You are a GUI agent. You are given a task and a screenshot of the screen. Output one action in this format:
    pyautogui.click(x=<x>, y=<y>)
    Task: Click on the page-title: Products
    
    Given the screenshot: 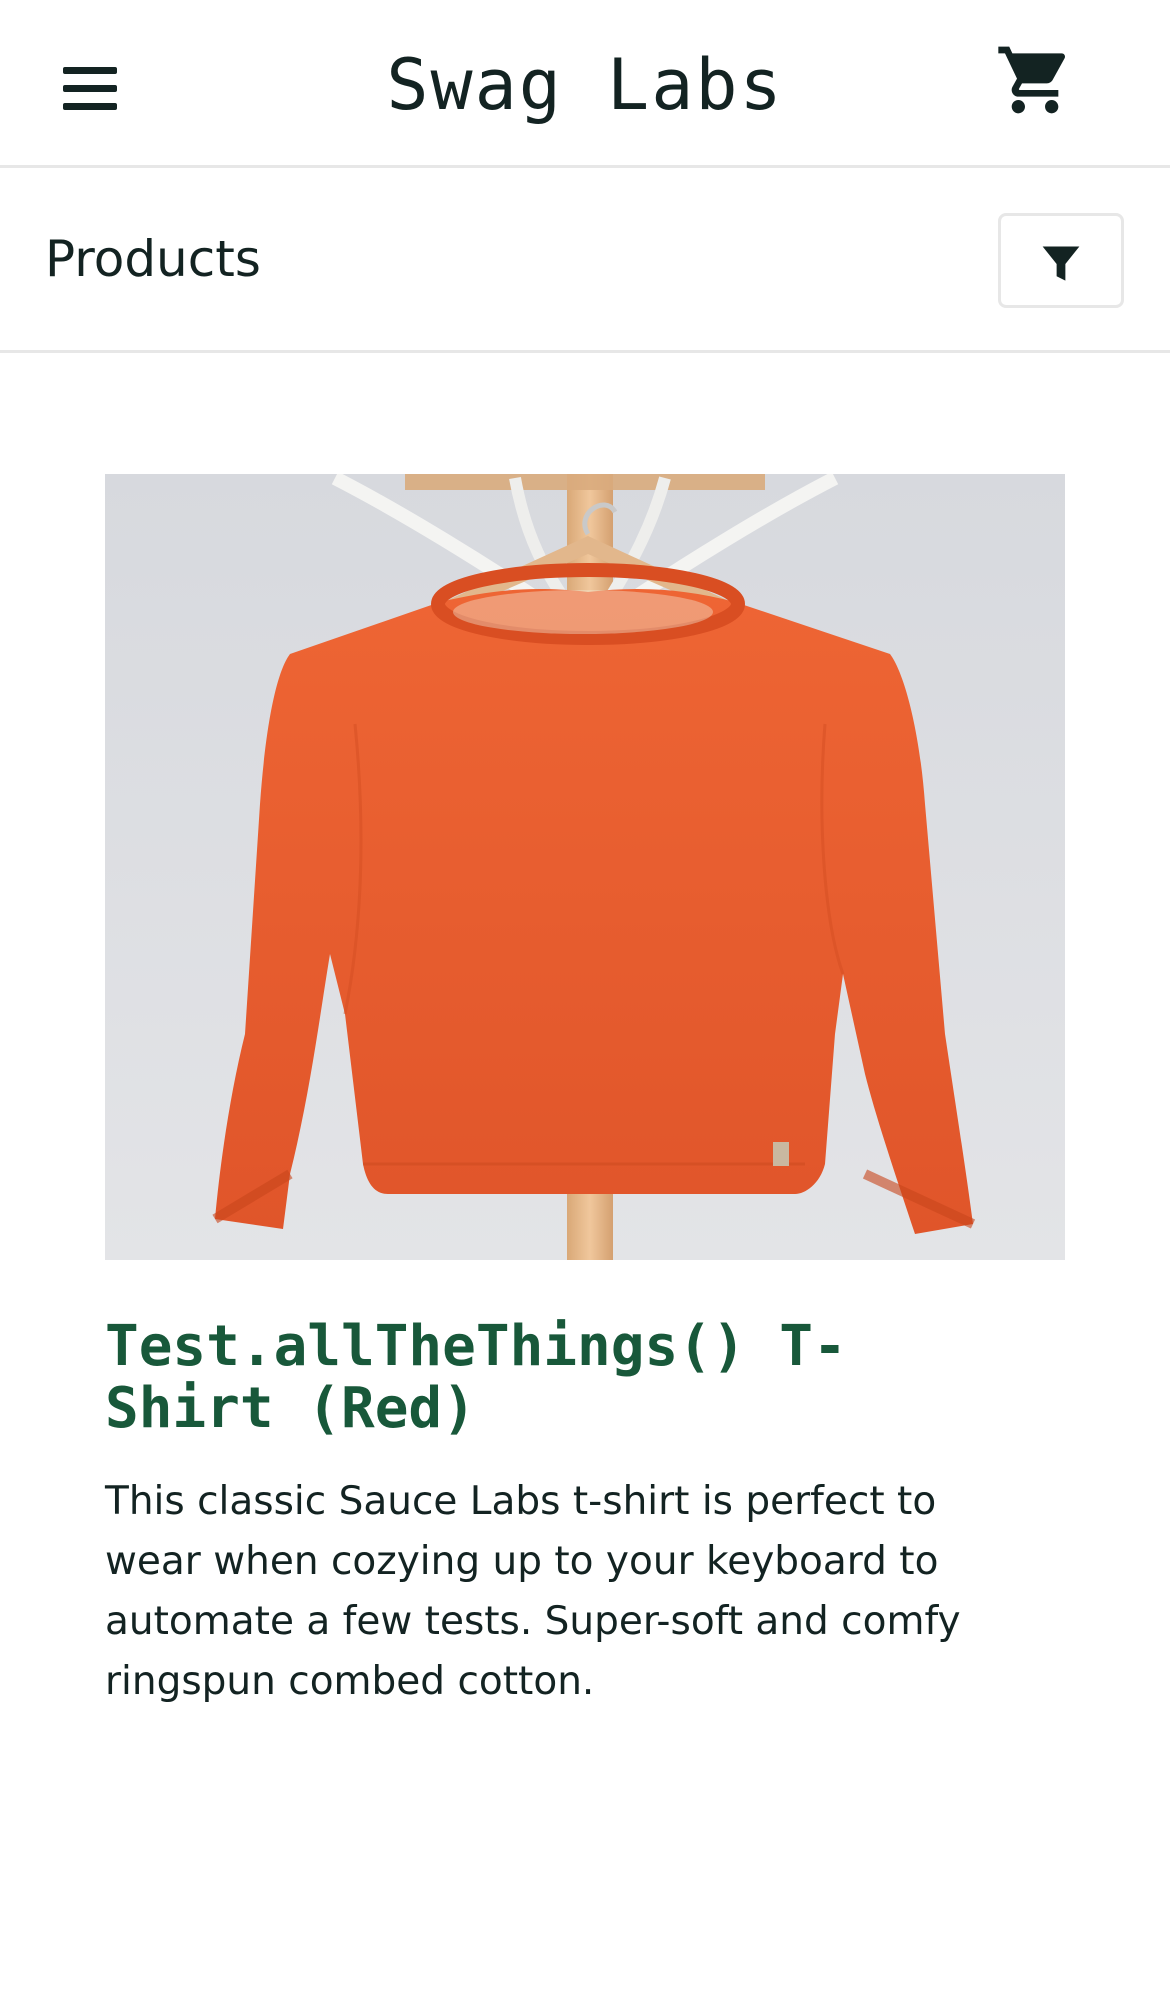 What is the action you would take?
    pyautogui.click(x=153, y=259)
    